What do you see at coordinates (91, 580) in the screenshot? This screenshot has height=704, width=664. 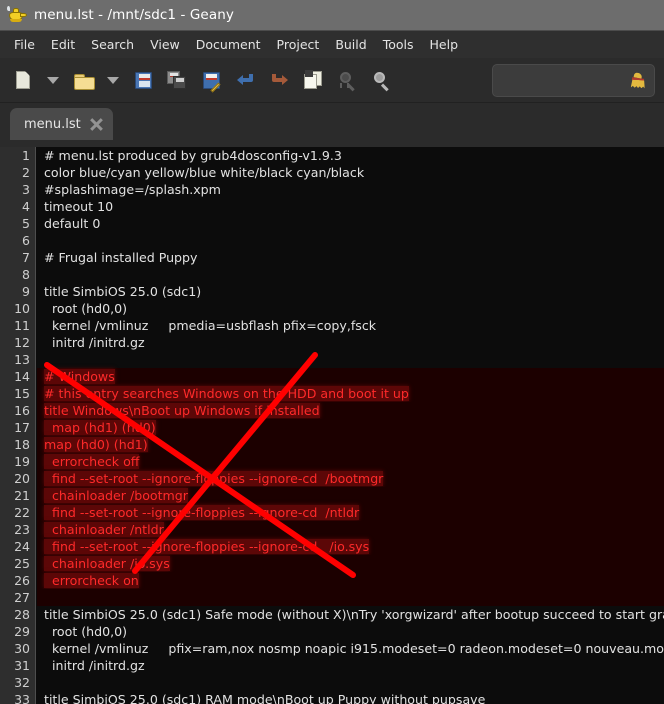 I see `code-line-text: errorcheck on` at bounding box center [91, 580].